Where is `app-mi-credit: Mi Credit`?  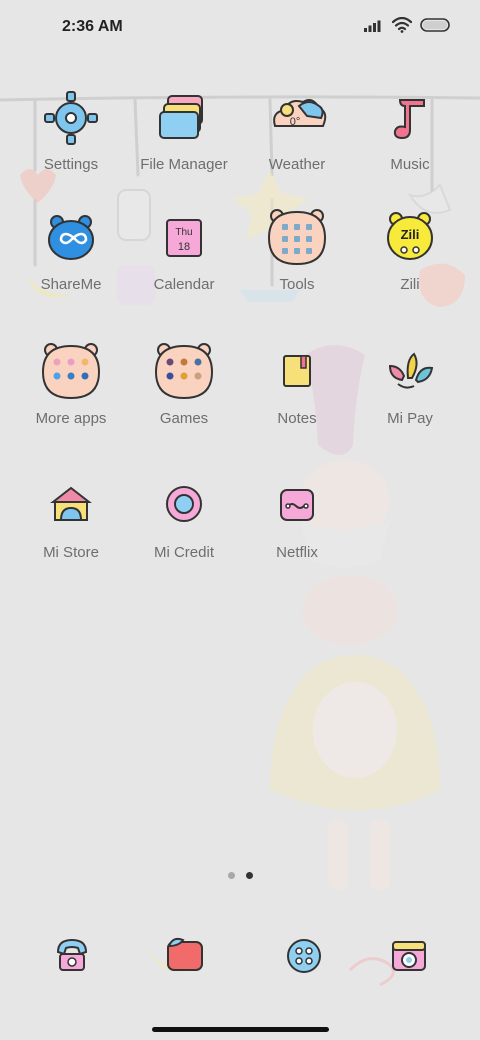
app-mi-credit: Mi Credit is located at coordinates (184, 534).